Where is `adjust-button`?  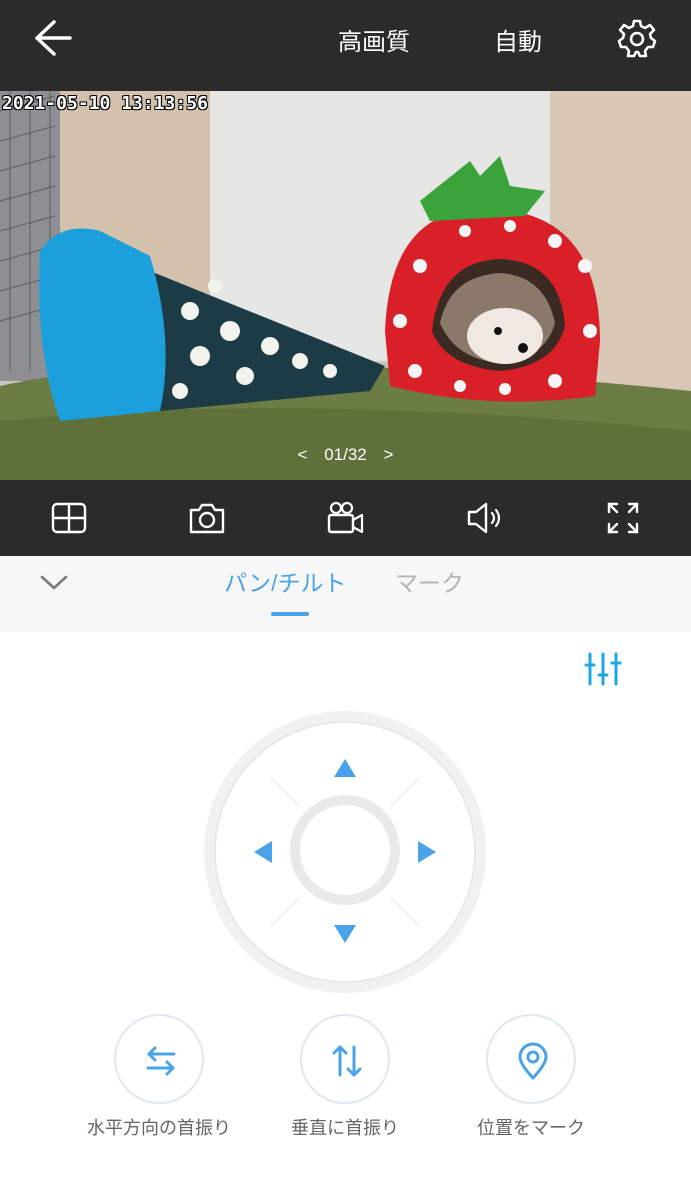 adjust-button is located at coordinates (603, 669).